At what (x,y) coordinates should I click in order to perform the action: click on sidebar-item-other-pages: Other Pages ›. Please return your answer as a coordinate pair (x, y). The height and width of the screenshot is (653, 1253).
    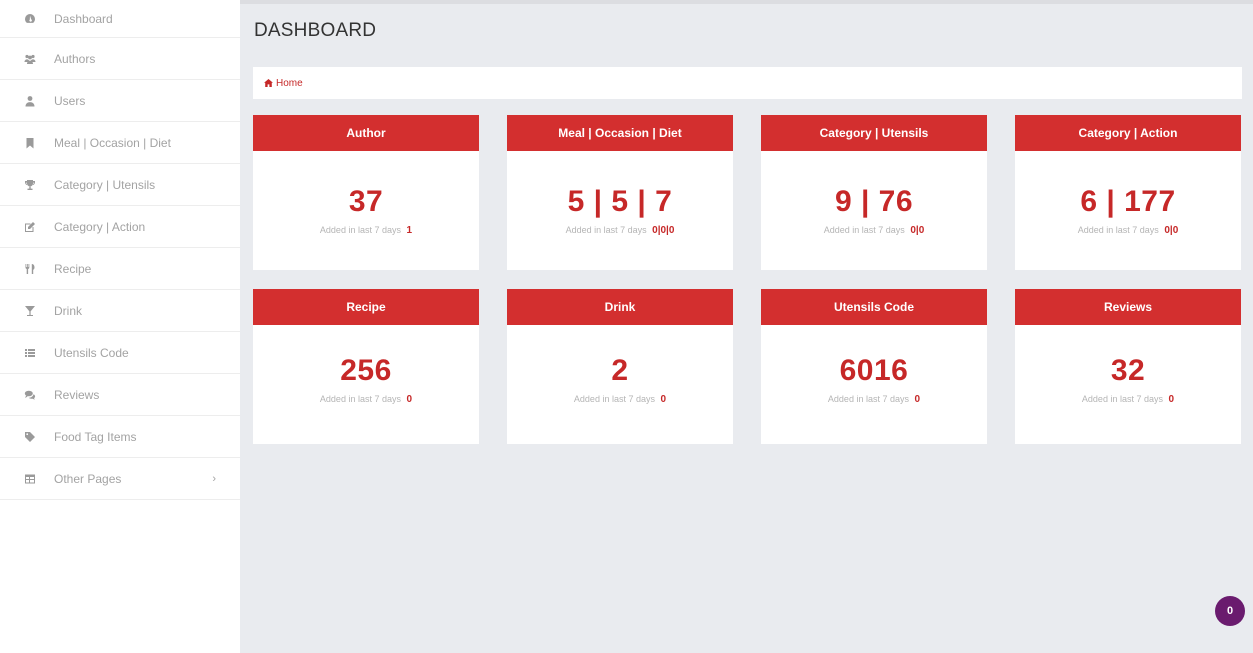
    Looking at the image, I should click on (120, 479).